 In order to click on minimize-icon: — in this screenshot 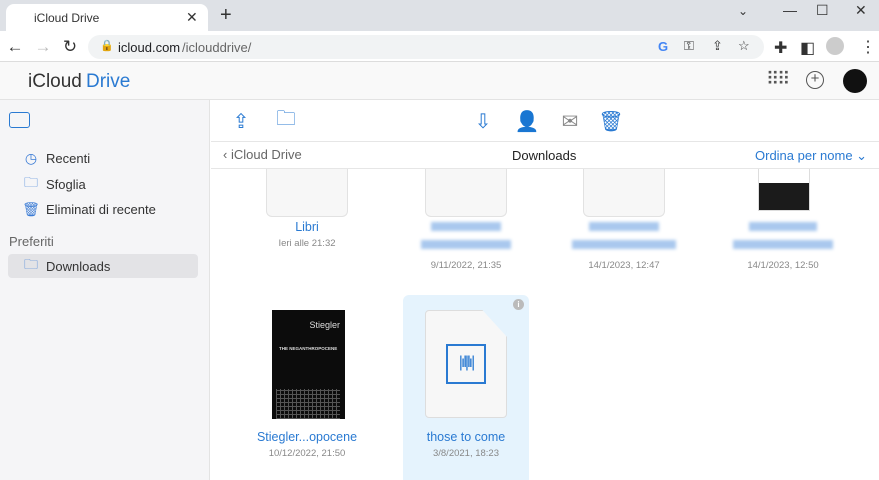, I will do `click(790, 10)`.